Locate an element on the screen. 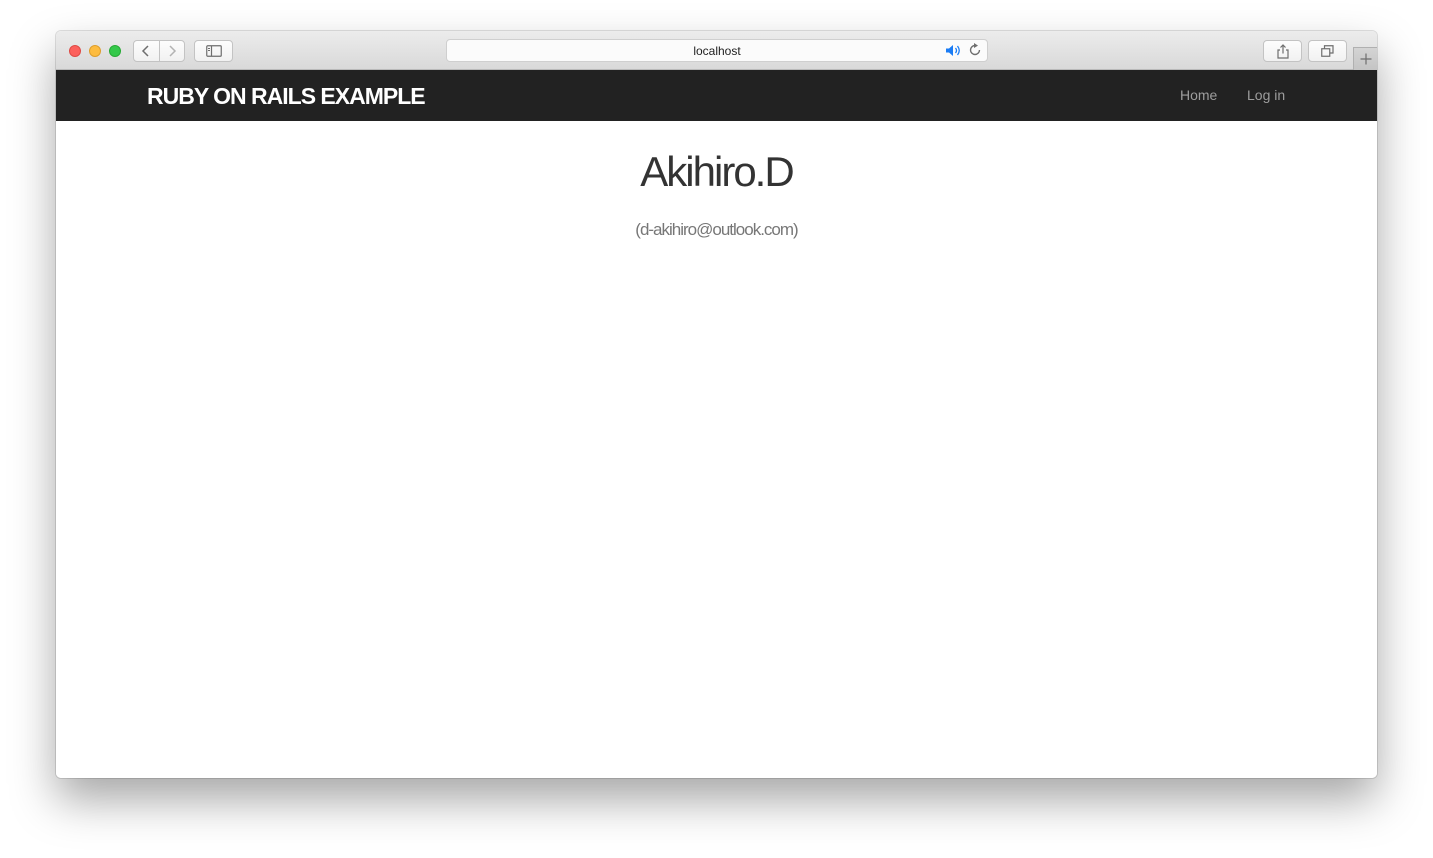 This screenshot has width=1433, height=858. show-tabs-button is located at coordinates (1327, 51).